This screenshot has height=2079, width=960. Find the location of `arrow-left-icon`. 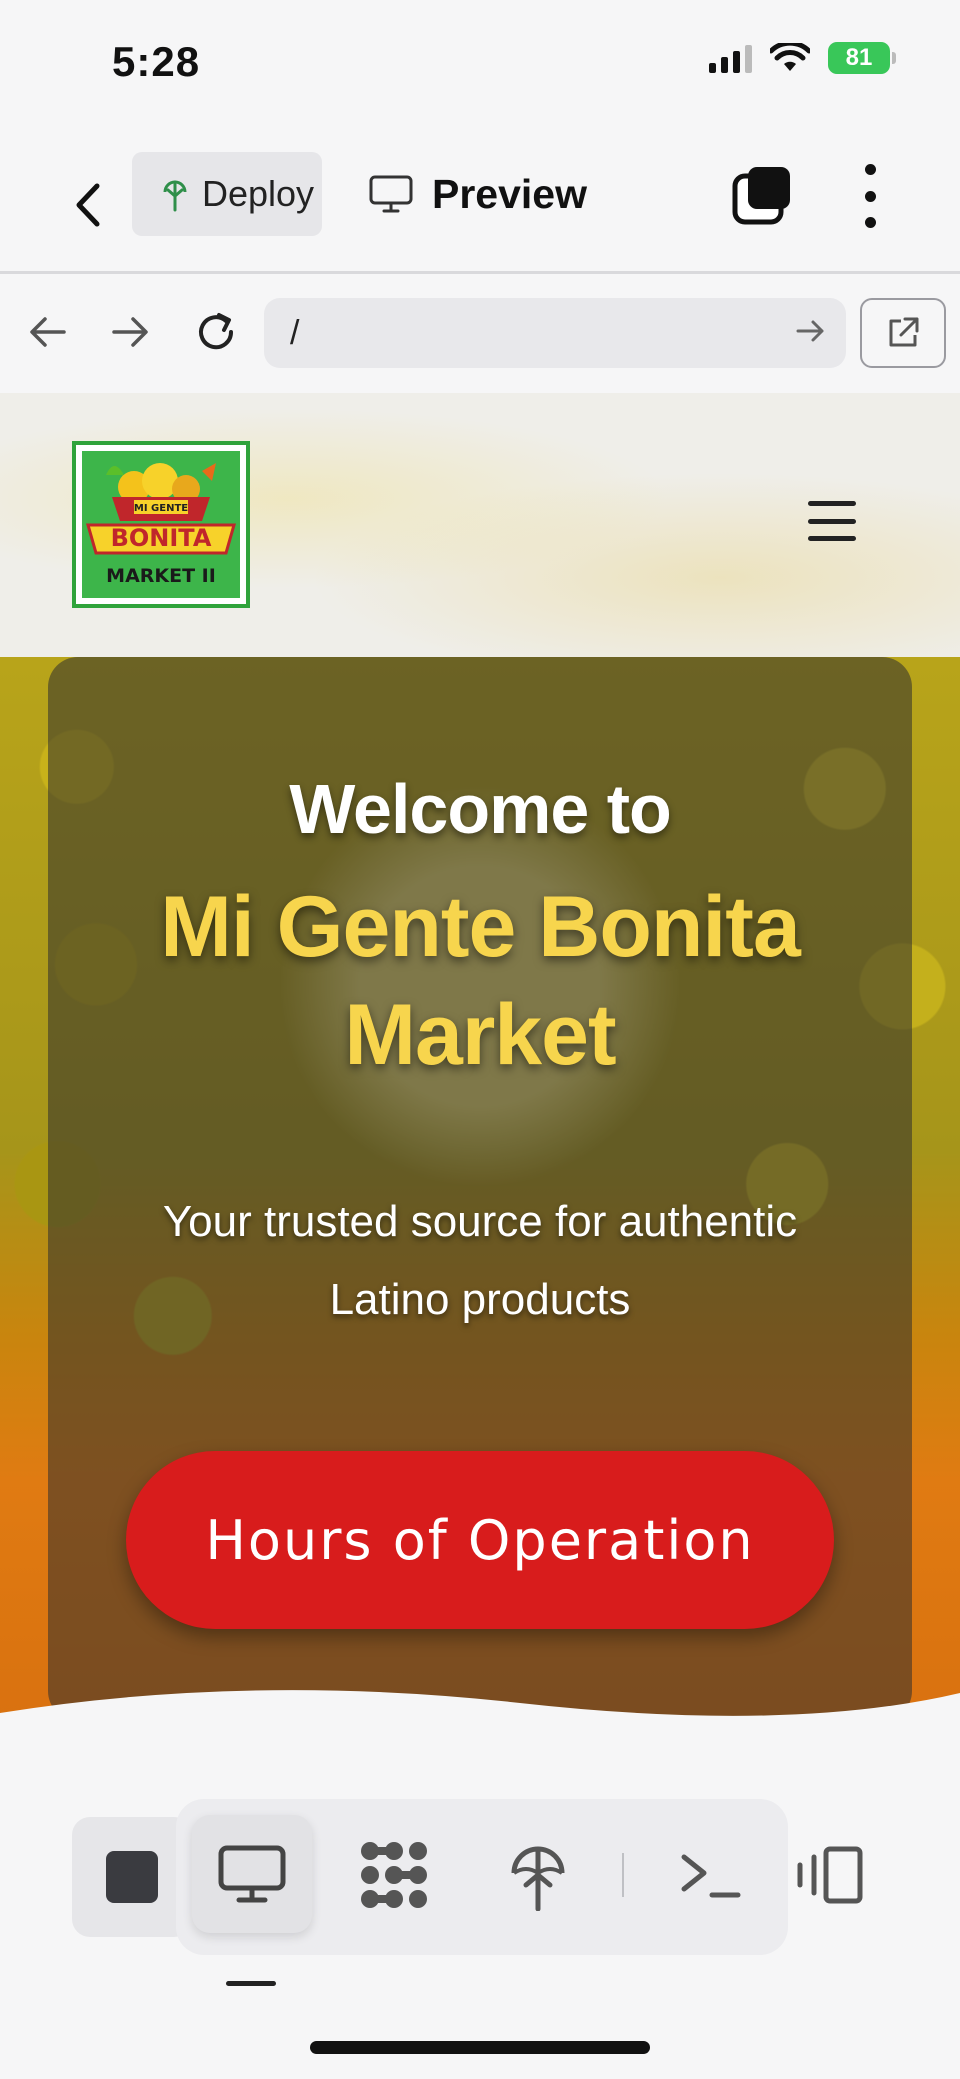

arrow-left-icon is located at coordinates (48, 332).